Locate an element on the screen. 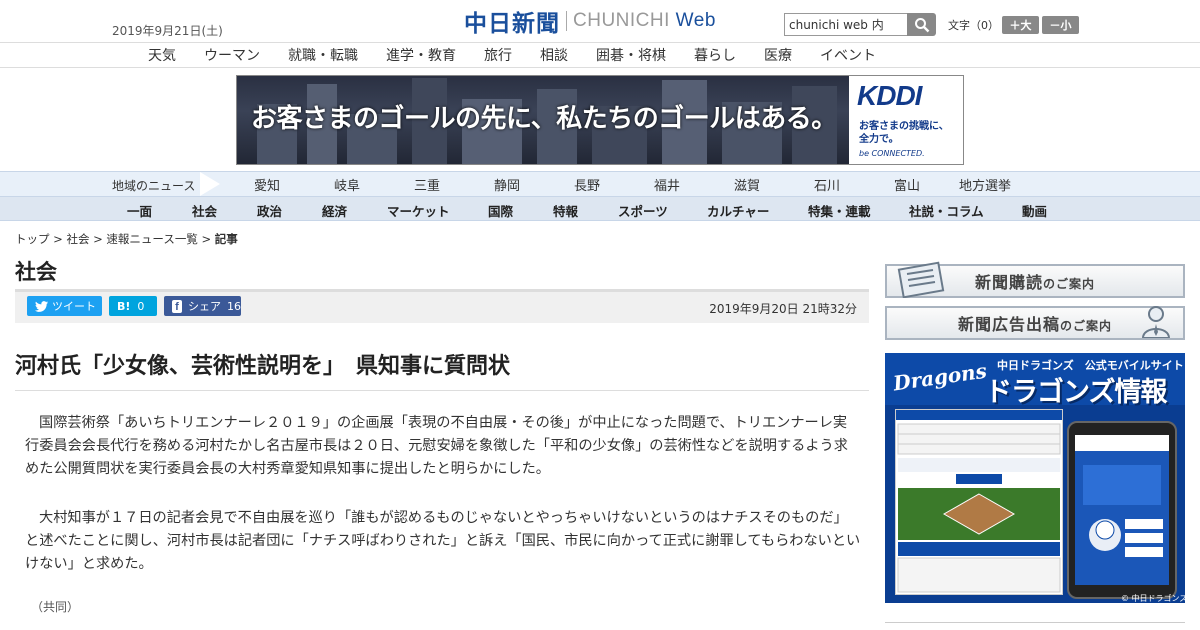 The height and width of the screenshot is (630, 1200). region-nav-item: 福井 is located at coordinates (667, 184).